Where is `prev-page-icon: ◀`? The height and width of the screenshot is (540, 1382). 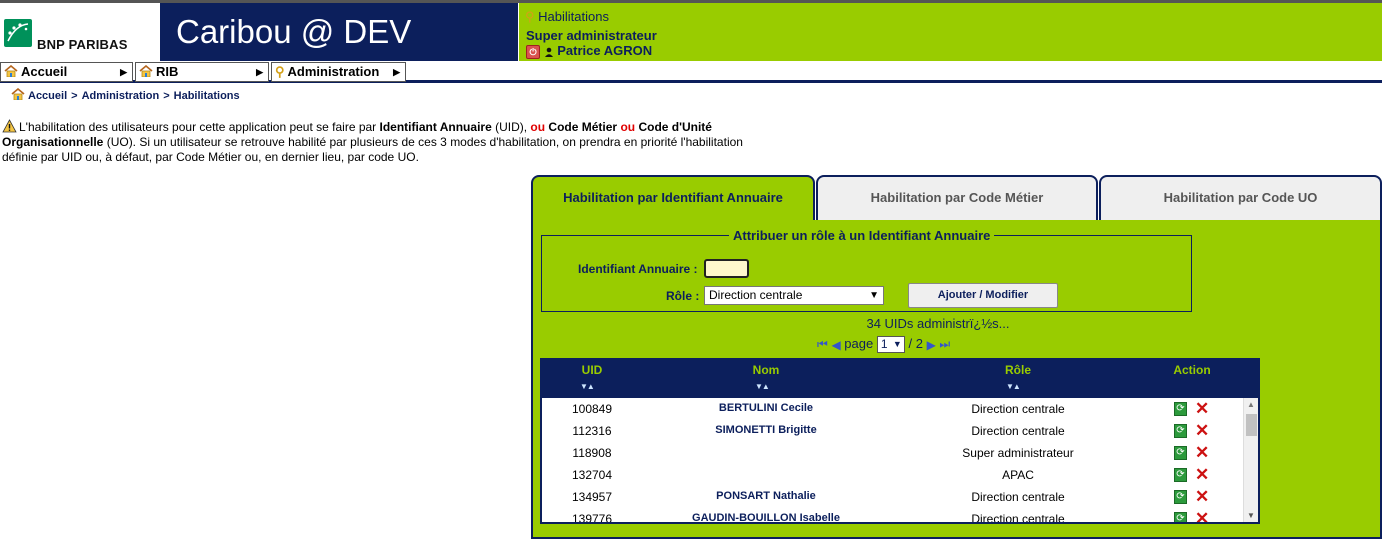
prev-page-icon: ◀ is located at coordinates (835, 345).